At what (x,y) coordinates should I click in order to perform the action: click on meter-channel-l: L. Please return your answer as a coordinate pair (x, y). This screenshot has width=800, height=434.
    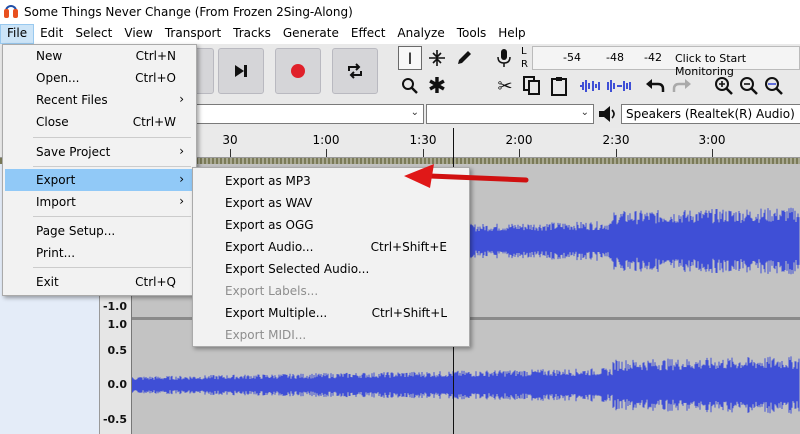
    Looking at the image, I should click on (524, 51).